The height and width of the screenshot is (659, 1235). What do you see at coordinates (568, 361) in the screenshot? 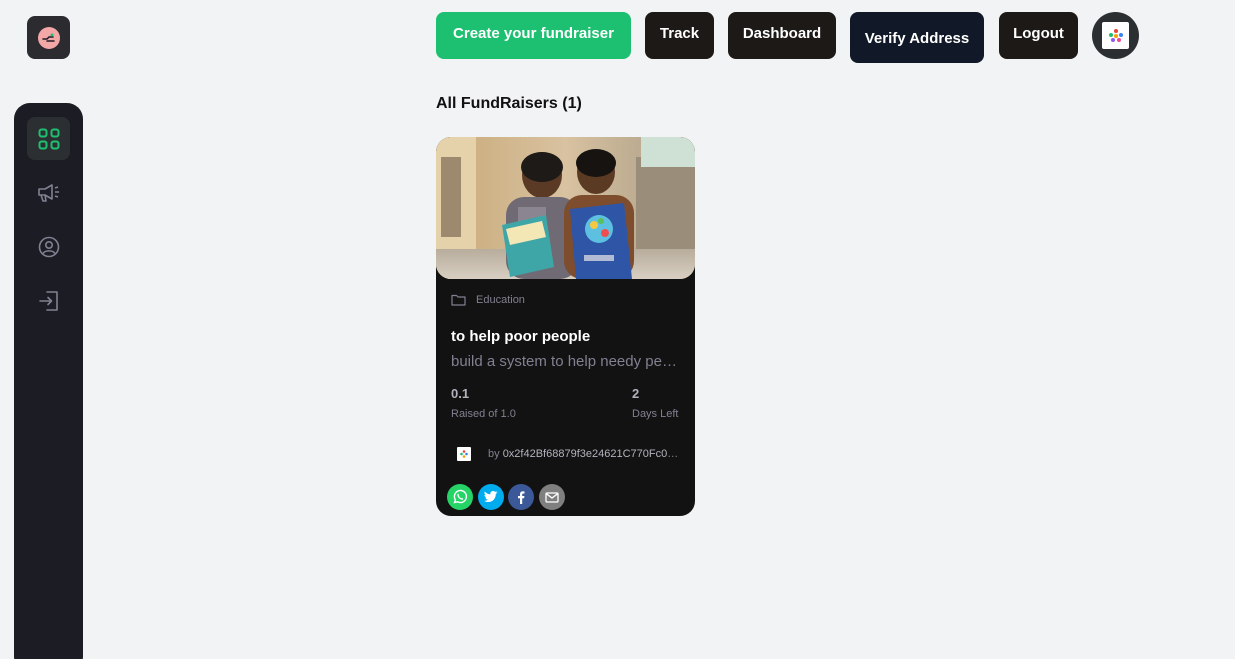
I see `campaign-description: build a system to help needy people` at bounding box center [568, 361].